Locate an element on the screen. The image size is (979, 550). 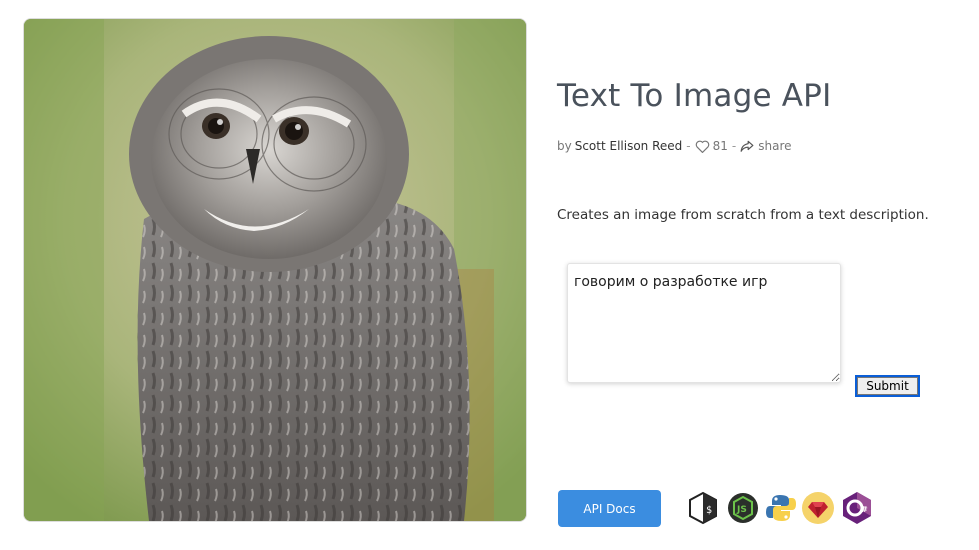
ruby-icon is located at coordinates (818, 508).